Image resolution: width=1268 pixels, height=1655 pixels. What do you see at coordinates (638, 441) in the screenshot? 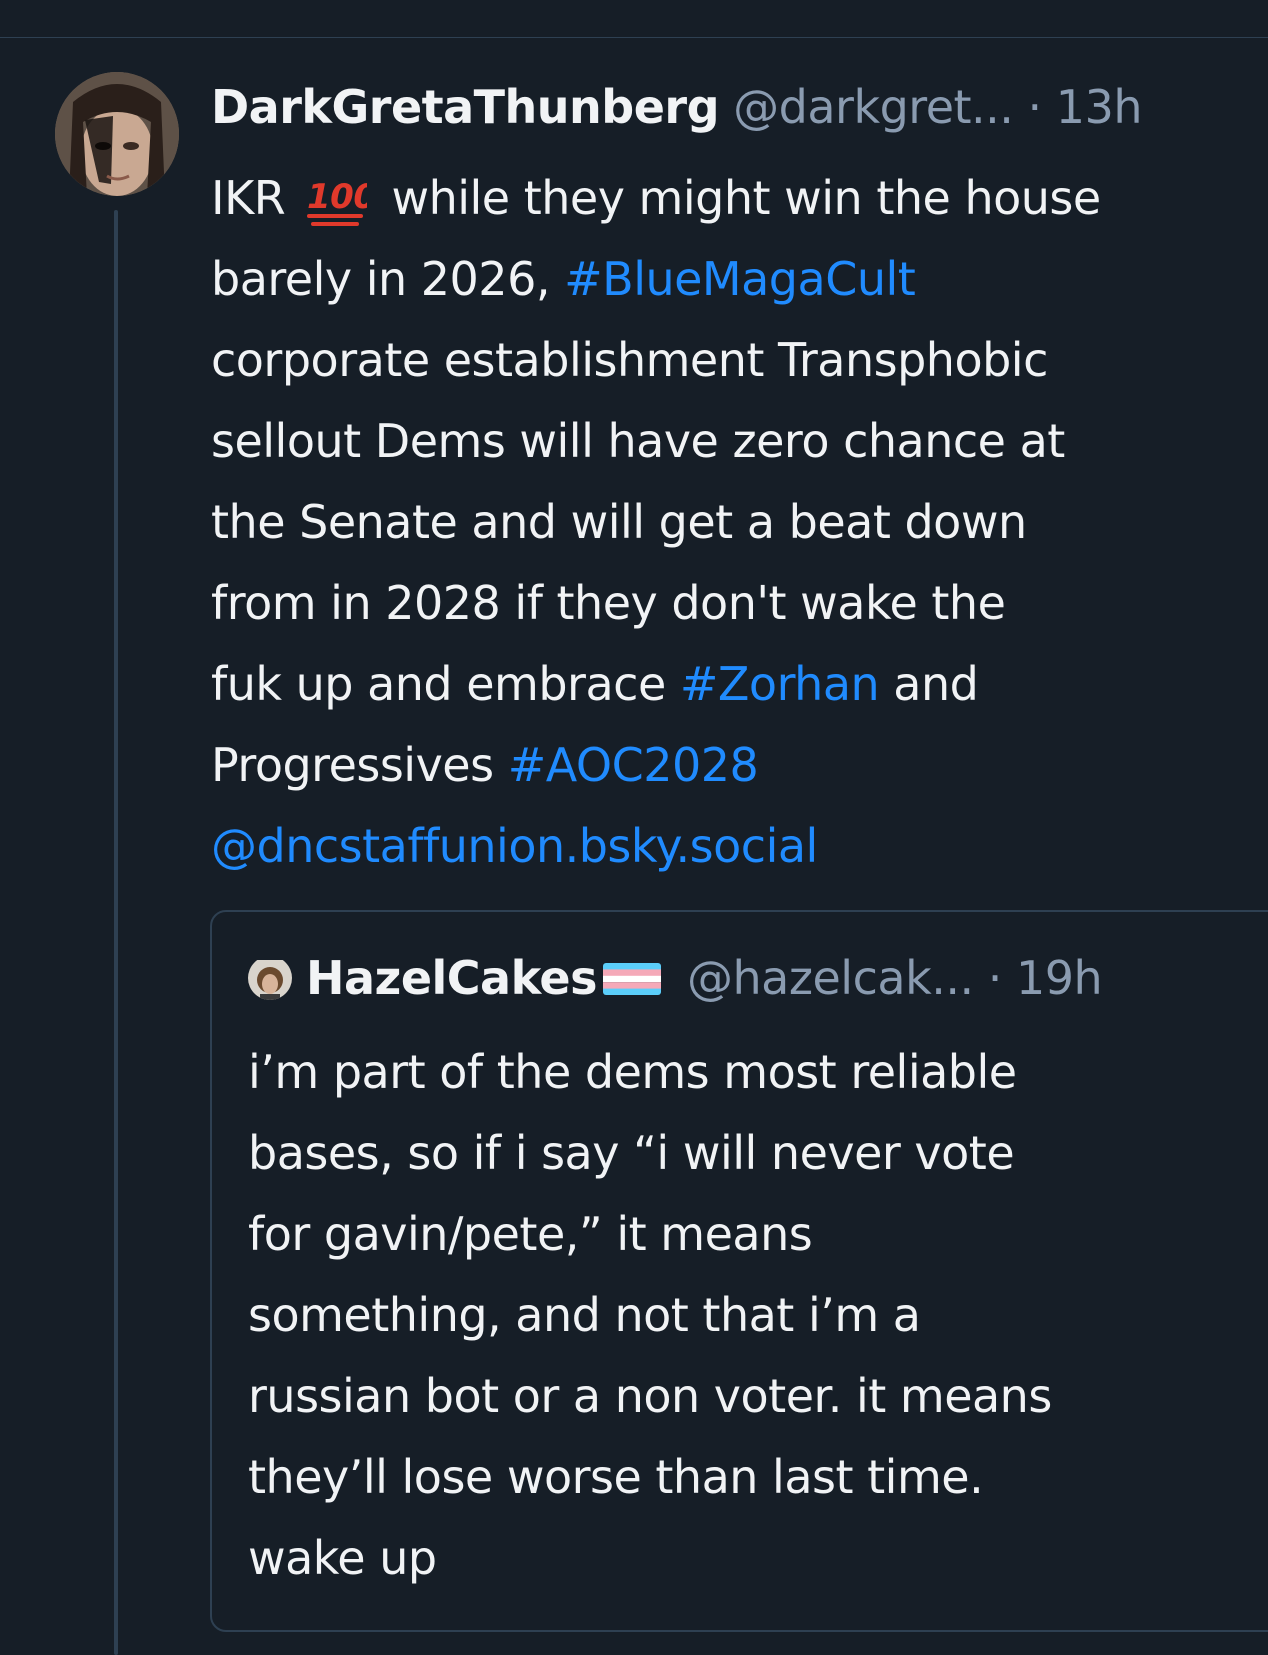
I see `post-text-line: sellout Dems will have zero chance at` at bounding box center [638, 441].